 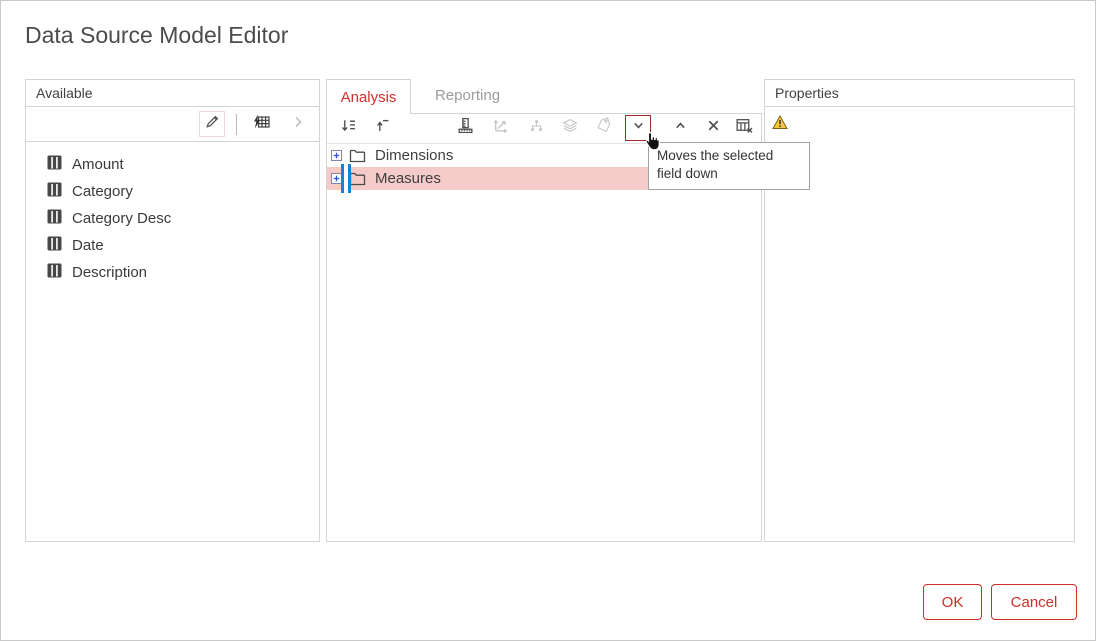 What do you see at coordinates (1034, 602) in the screenshot?
I see `cancel-button: Cancel` at bounding box center [1034, 602].